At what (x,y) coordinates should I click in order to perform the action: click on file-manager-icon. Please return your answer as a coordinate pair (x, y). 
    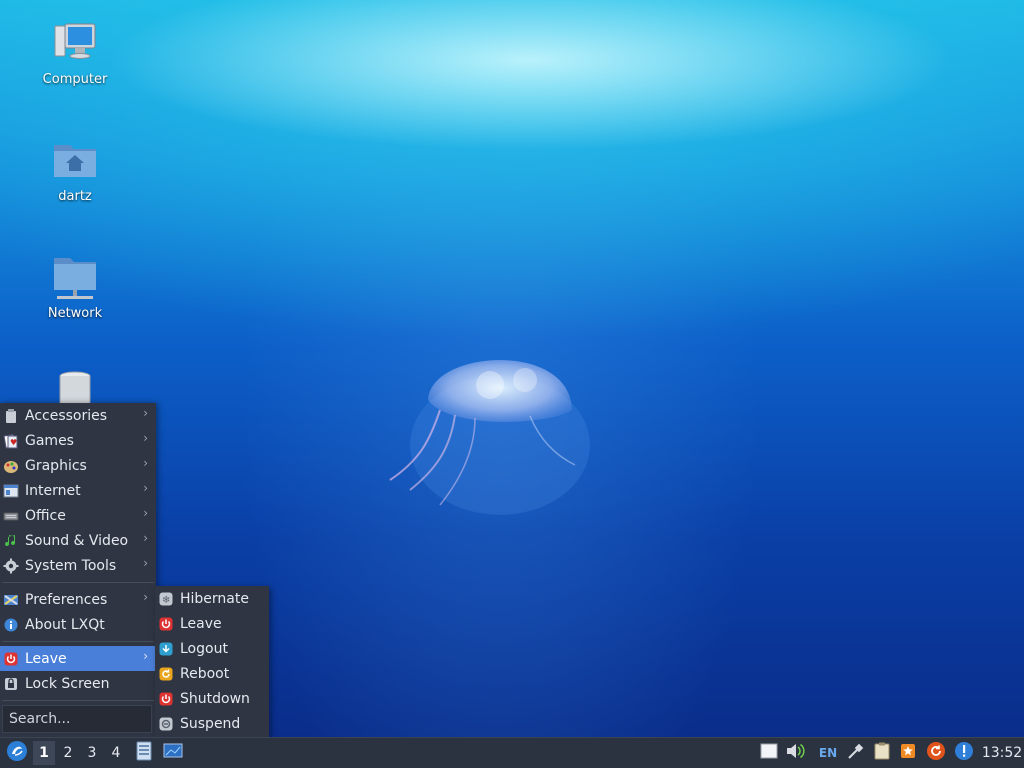
    Looking at the image, I should click on (144, 753).